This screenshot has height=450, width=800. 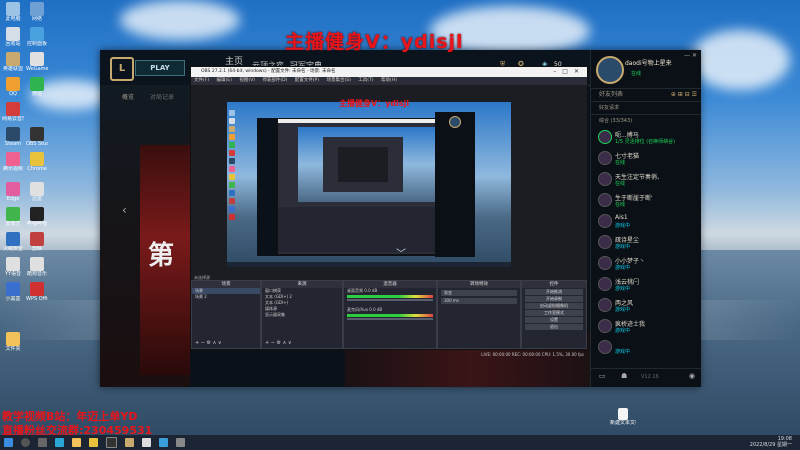 I want to click on list-item: 天生注定节奏俏、 在线, so click(x=646, y=179).